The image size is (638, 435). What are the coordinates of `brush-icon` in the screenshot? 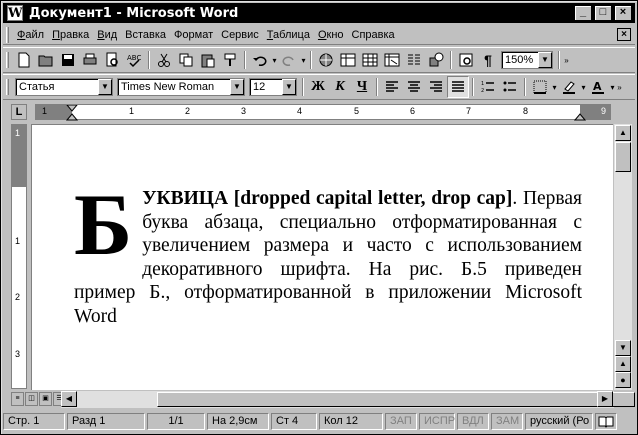 It's located at (230, 59).